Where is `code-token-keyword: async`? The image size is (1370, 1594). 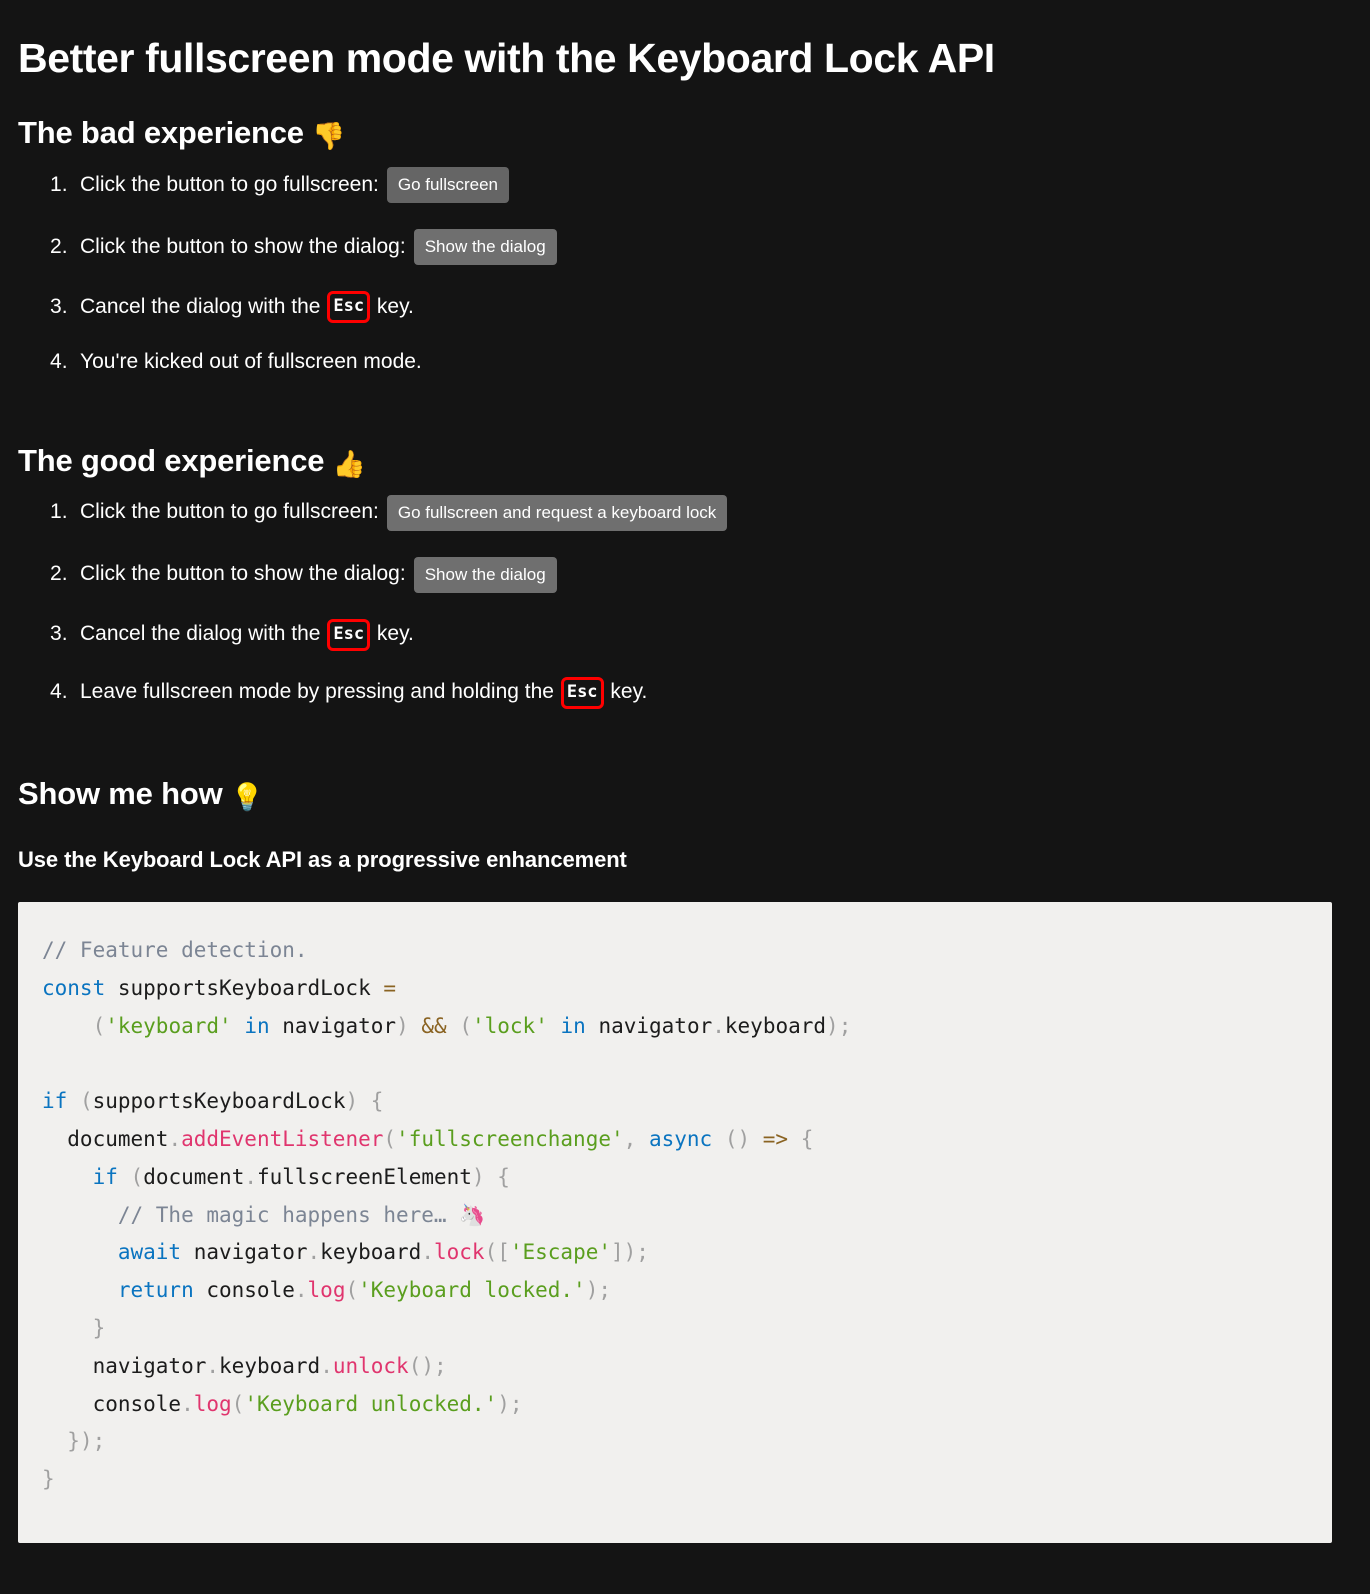 code-token-keyword: async is located at coordinates (680, 1138).